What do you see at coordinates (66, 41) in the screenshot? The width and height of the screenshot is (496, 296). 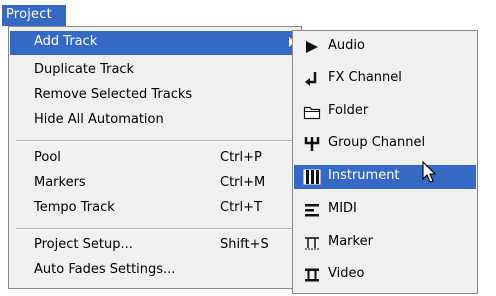 I see `menu-item-label: Add Track` at bounding box center [66, 41].